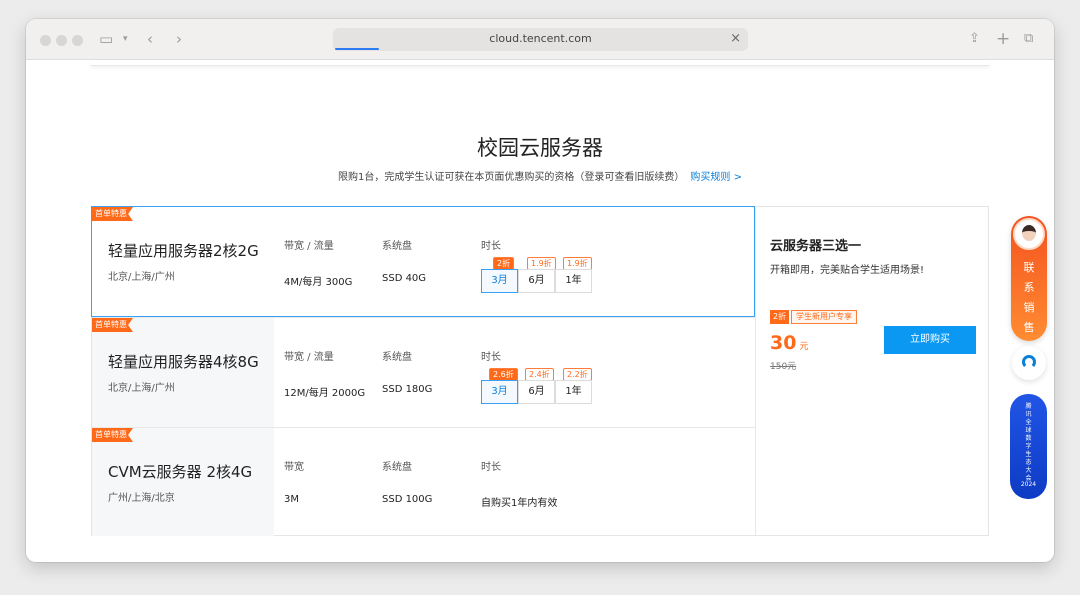 The image size is (1080, 595). I want to click on original-price: 150元, so click(783, 367).